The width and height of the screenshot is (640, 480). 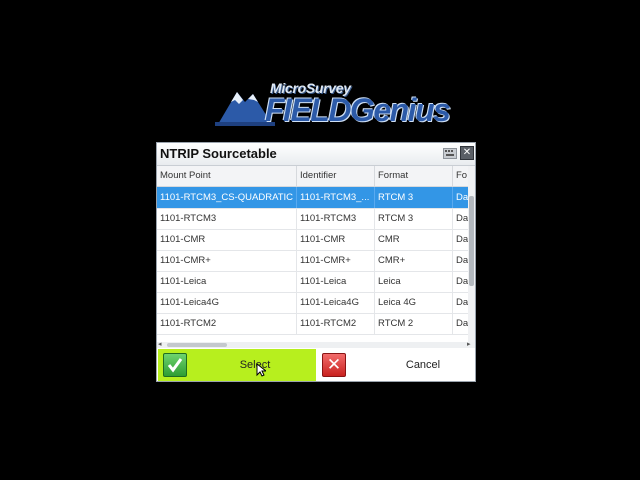 What do you see at coordinates (218, 153) in the screenshot?
I see `dialog-title: NTRIP Sourcetable` at bounding box center [218, 153].